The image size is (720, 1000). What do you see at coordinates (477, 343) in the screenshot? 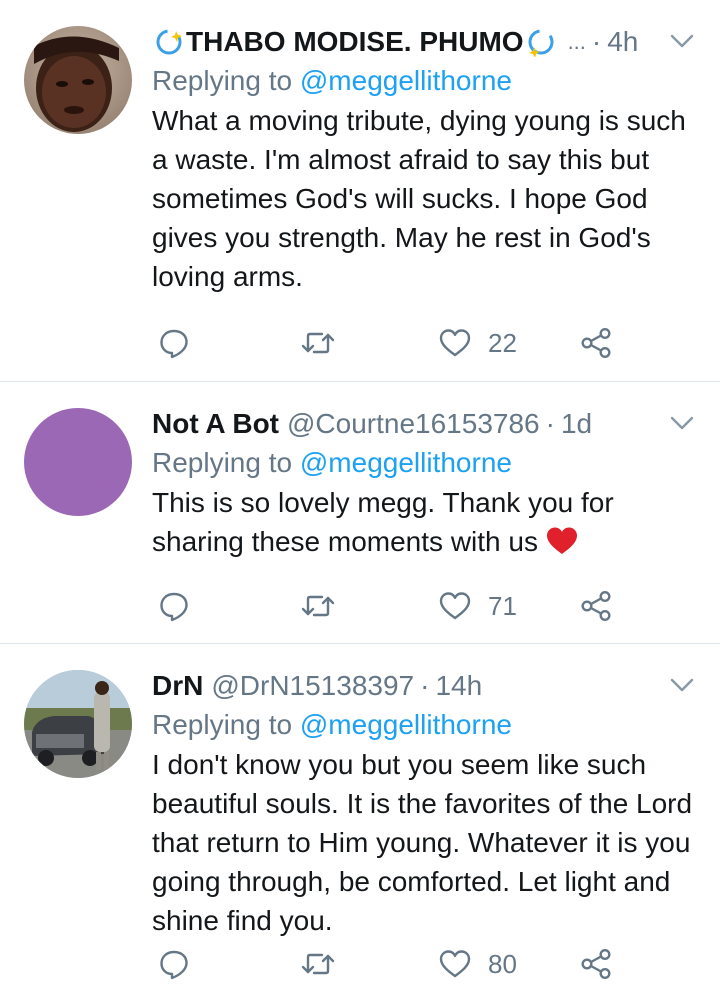
I see `like-button: 22` at bounding box center [477, 343].